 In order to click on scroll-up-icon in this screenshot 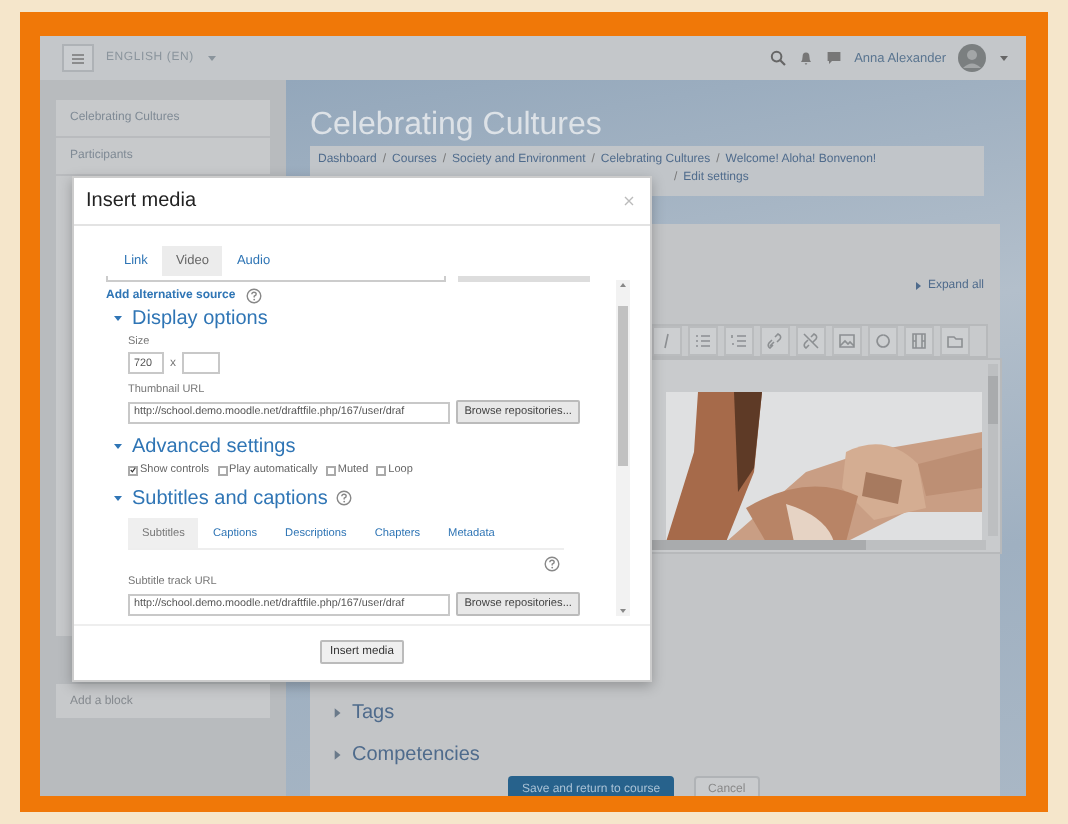, I will do `click(623, 285)`.